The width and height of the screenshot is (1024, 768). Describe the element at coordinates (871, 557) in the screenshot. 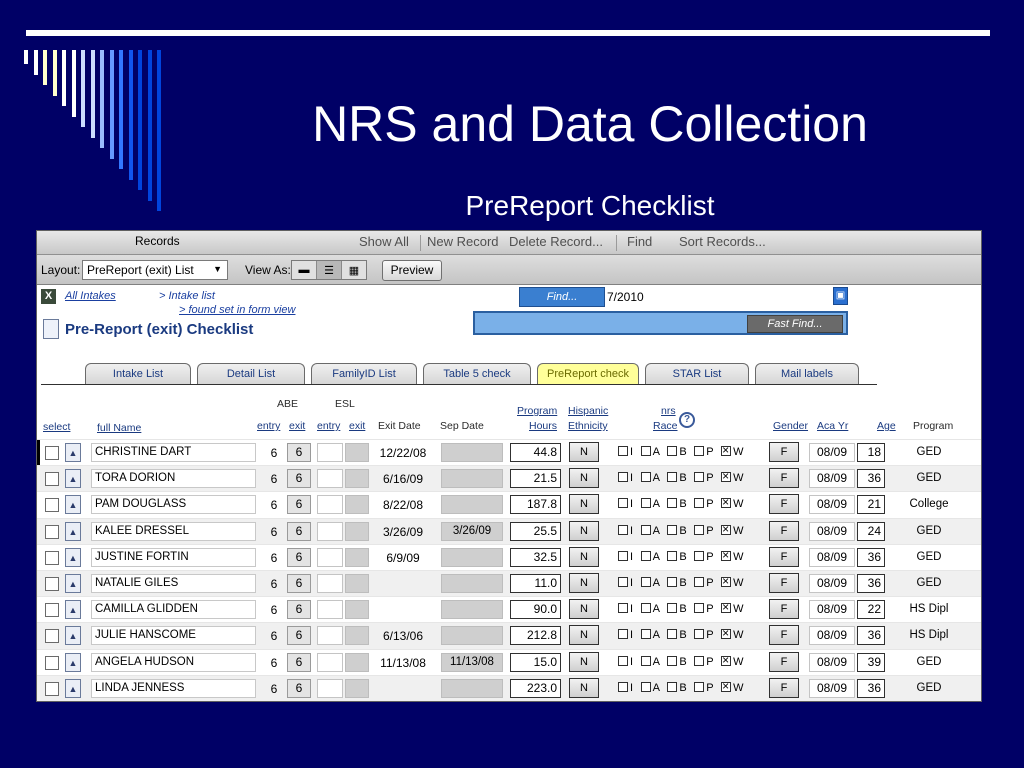

I see `age-value: 36` at that location.